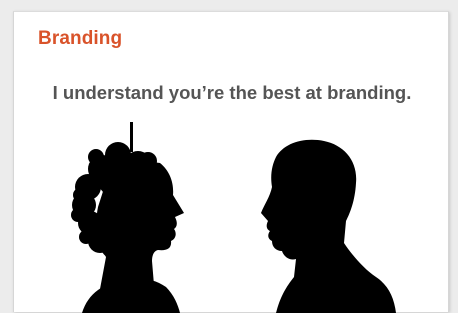 Image resolution: width=458 pixels, height=313 pixels. I want to click on slide-title: Branding, so click(80, 38).